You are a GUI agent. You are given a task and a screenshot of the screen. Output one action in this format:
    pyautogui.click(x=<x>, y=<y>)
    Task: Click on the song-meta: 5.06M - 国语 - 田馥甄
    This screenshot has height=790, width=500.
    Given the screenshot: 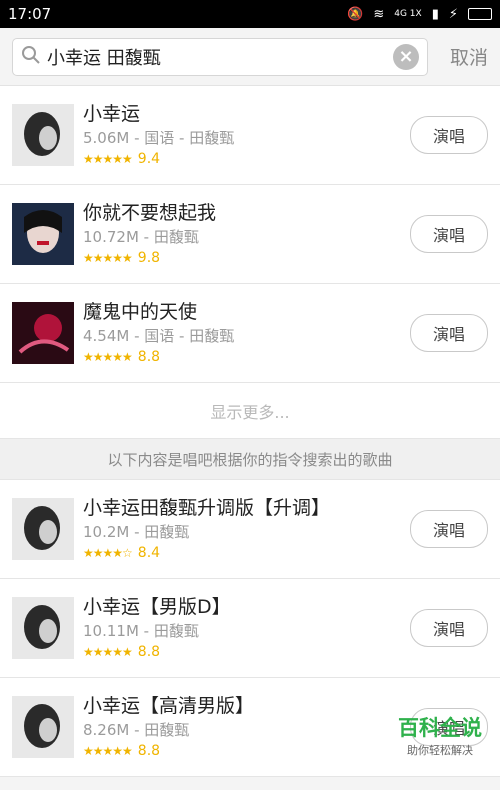 What is the action you would take?
    pyautogui.click(x=159, y=138)
    